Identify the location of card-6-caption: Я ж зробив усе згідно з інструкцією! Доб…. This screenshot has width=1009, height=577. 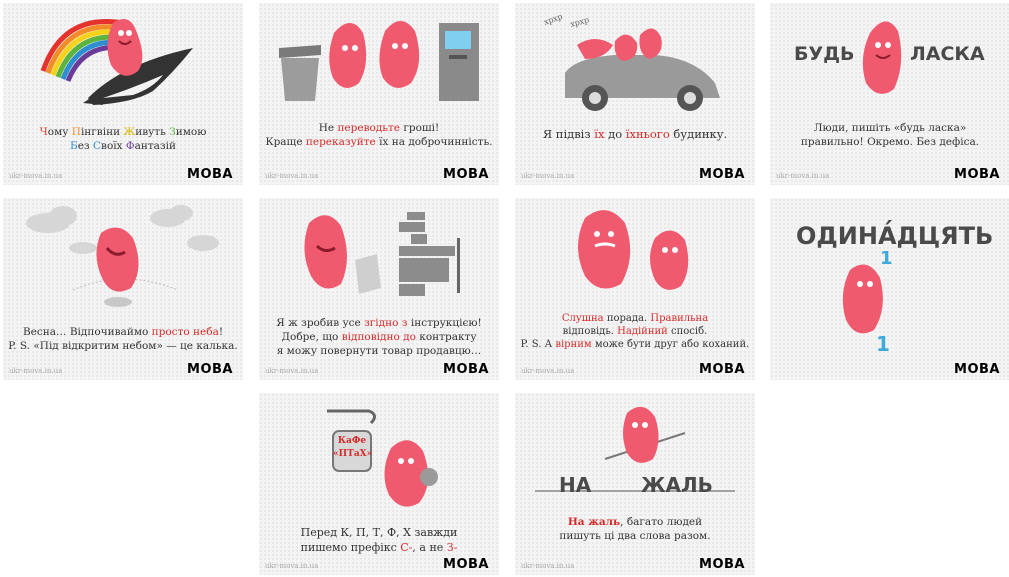
(379, 337).